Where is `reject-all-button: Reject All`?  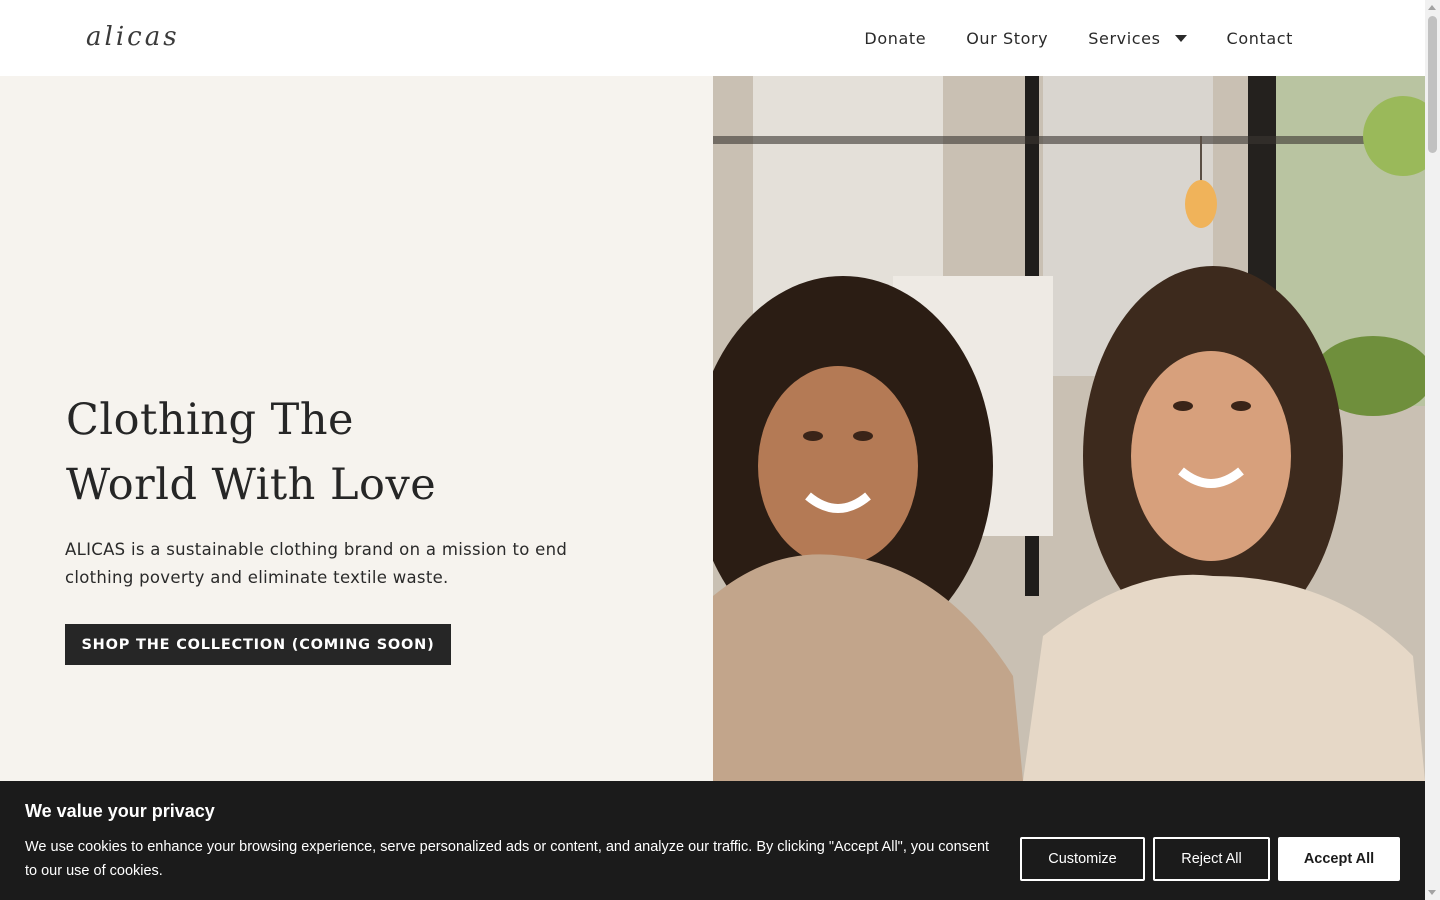 reject-all-button: Reject All is located at coordinates (1211, 859).